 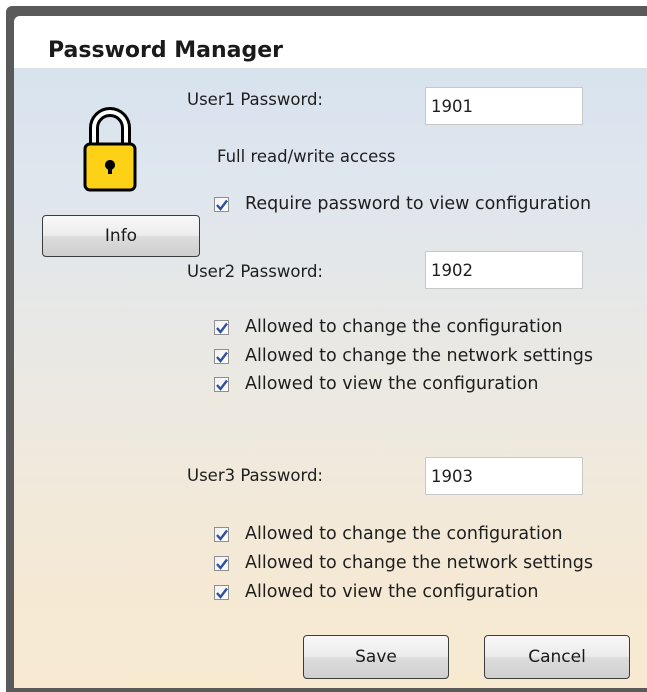 I want to click on cancel-button: Cancel, so click(x=557, y=657).